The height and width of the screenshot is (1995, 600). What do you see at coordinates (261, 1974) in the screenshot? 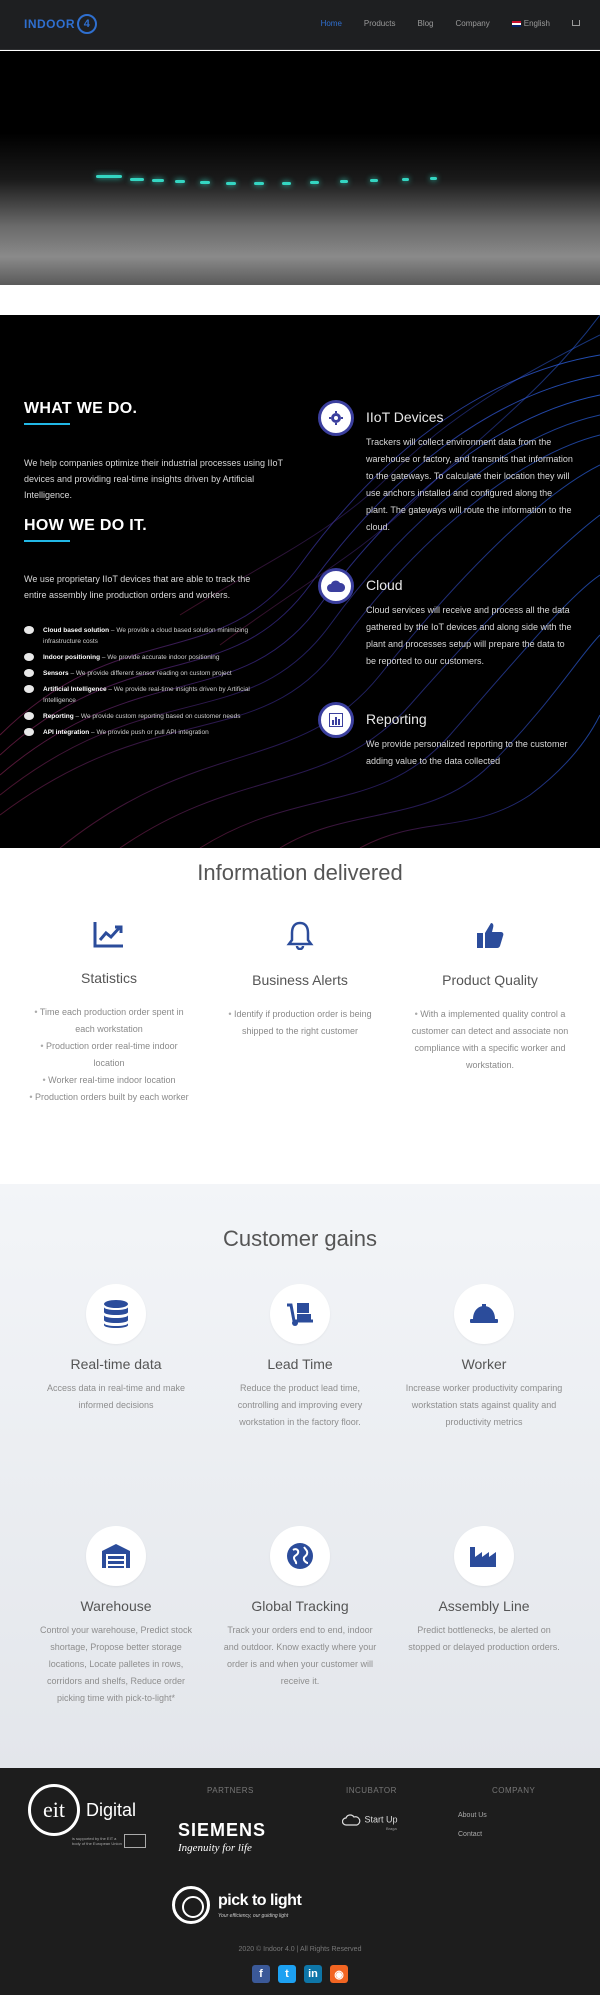
I see `facebook-icon: f` at bounding box center [261, 1974].